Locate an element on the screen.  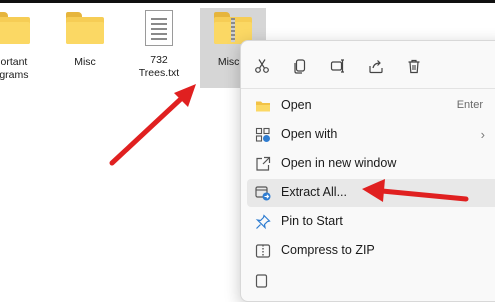
menu-item-label: Open is located at coordinates (296, 105).